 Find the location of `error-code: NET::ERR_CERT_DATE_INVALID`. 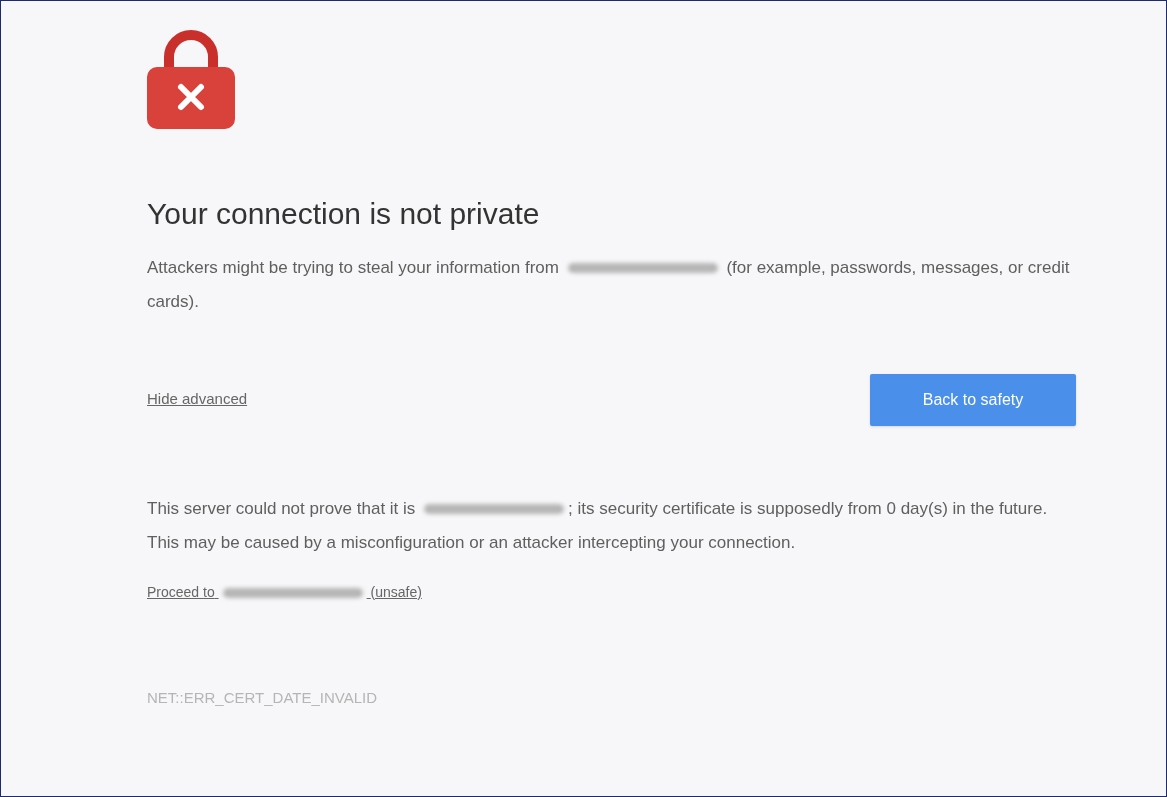

error-code: NET::ERR_CERT_DATE_INVALID is located at coordinates (262, 697).